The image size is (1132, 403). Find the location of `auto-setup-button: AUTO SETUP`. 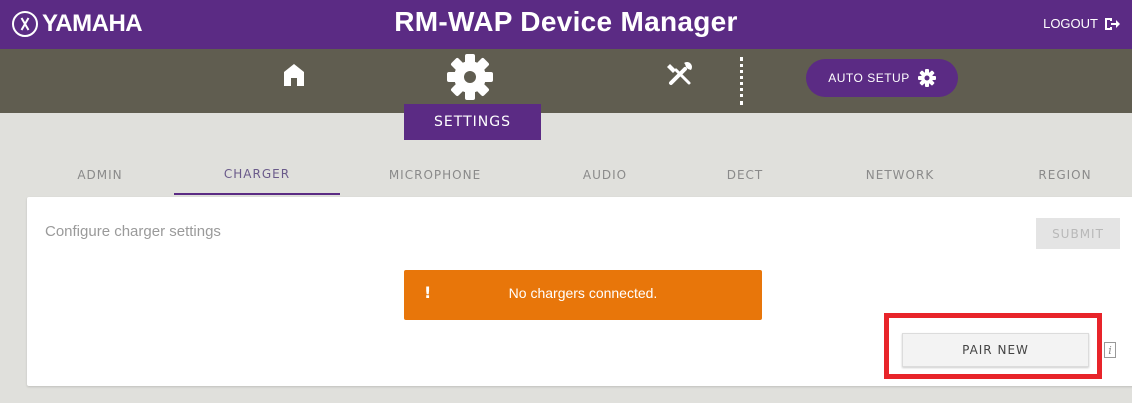

auto-setup-button: AUTO SETUP is located at coordinates (882, 78).